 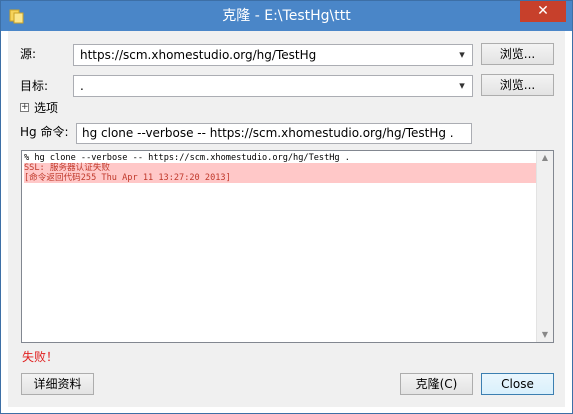 I want to click on title-bar: 克隆 - E:\TestHg\ttt ✕, so click(x=286, y=16).